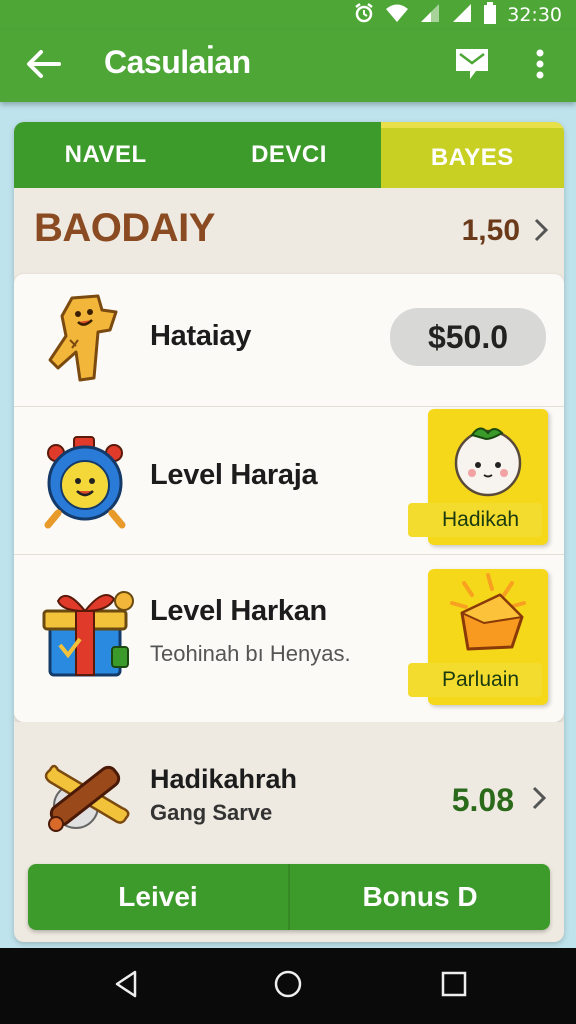 Image resolution: width=576 pixels, height=1024 pixels. I want to click on clock-character-icon, so click(85, 482).